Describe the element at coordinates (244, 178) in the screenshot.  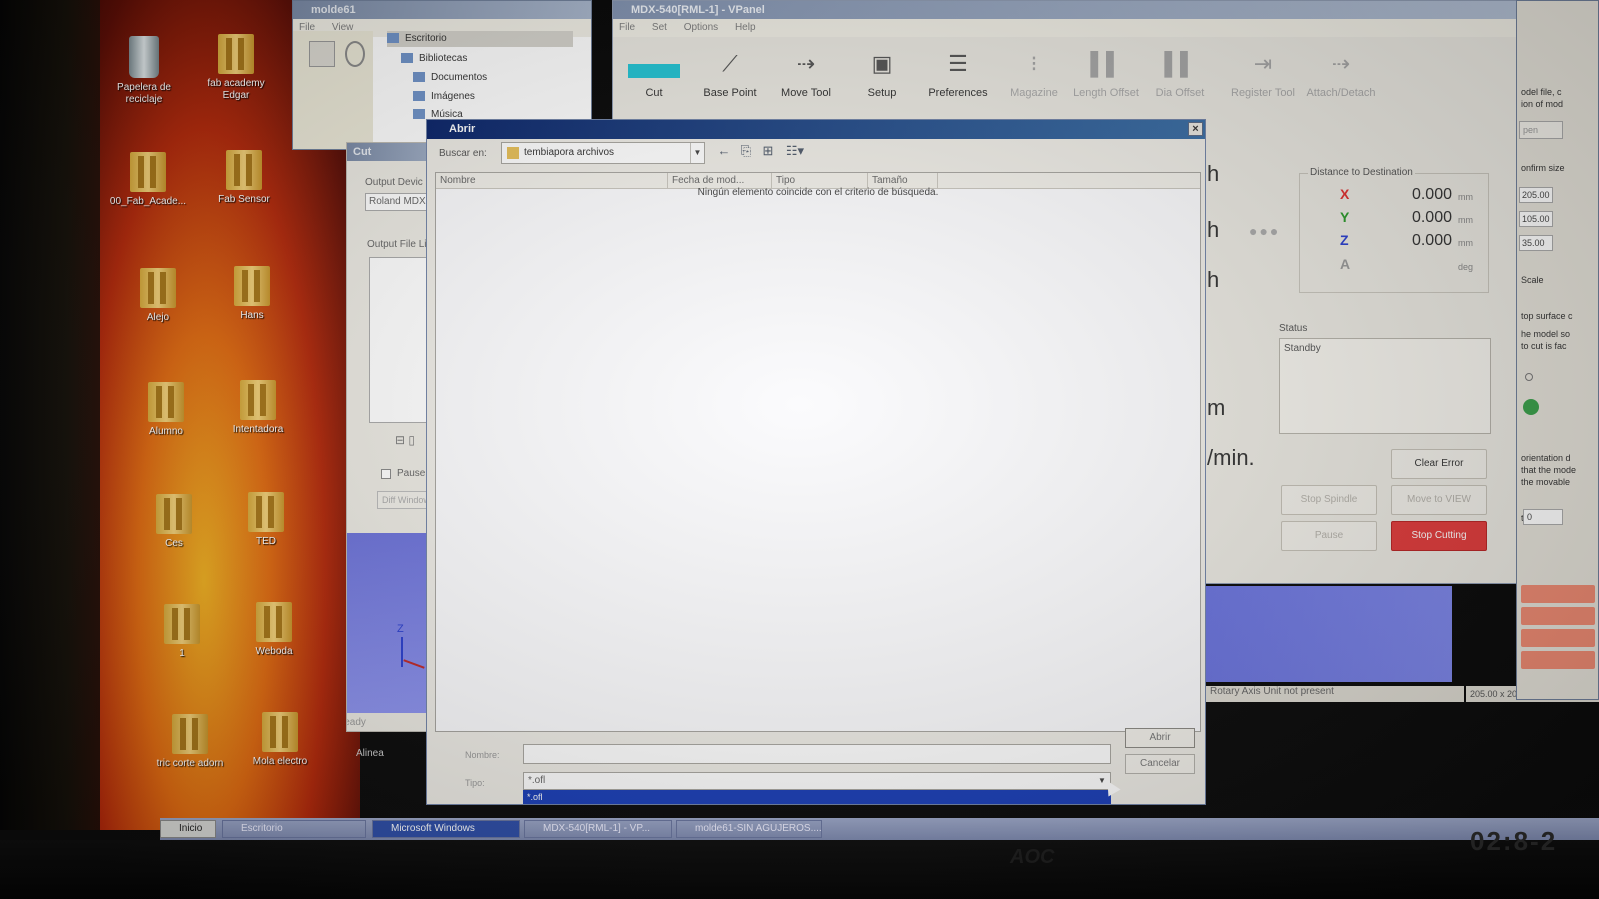
I see `desktop-icon-folder: Fab Sensor` at that location.